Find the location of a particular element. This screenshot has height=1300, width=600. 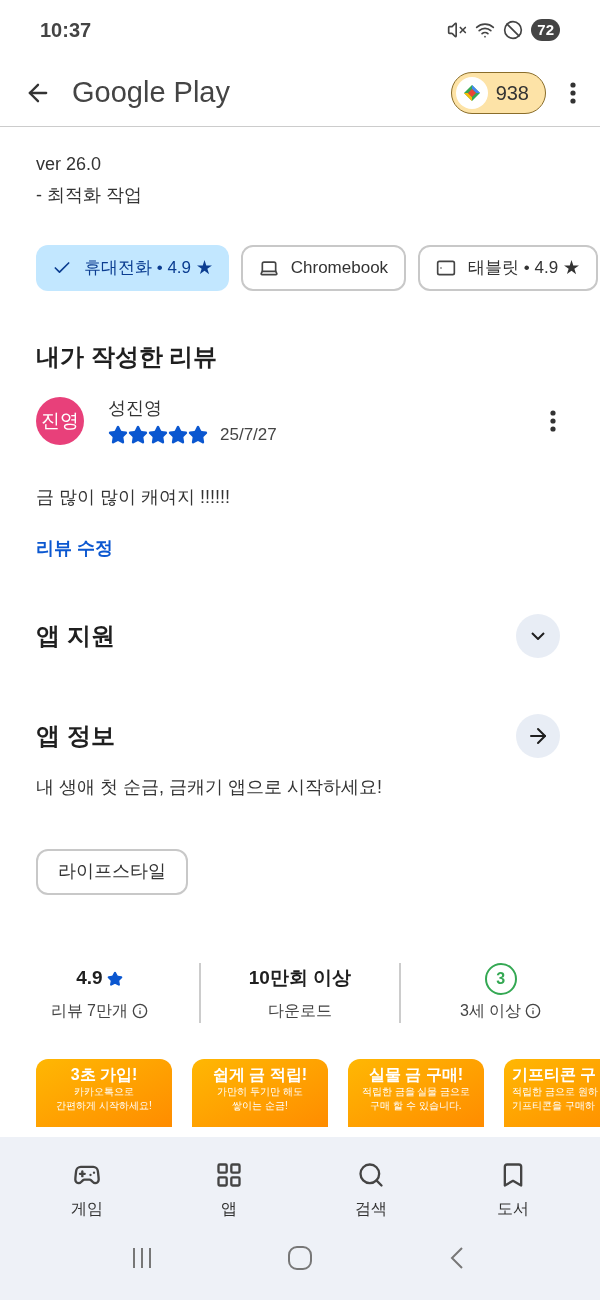

search-icon is located at coordinates (371, 1175).